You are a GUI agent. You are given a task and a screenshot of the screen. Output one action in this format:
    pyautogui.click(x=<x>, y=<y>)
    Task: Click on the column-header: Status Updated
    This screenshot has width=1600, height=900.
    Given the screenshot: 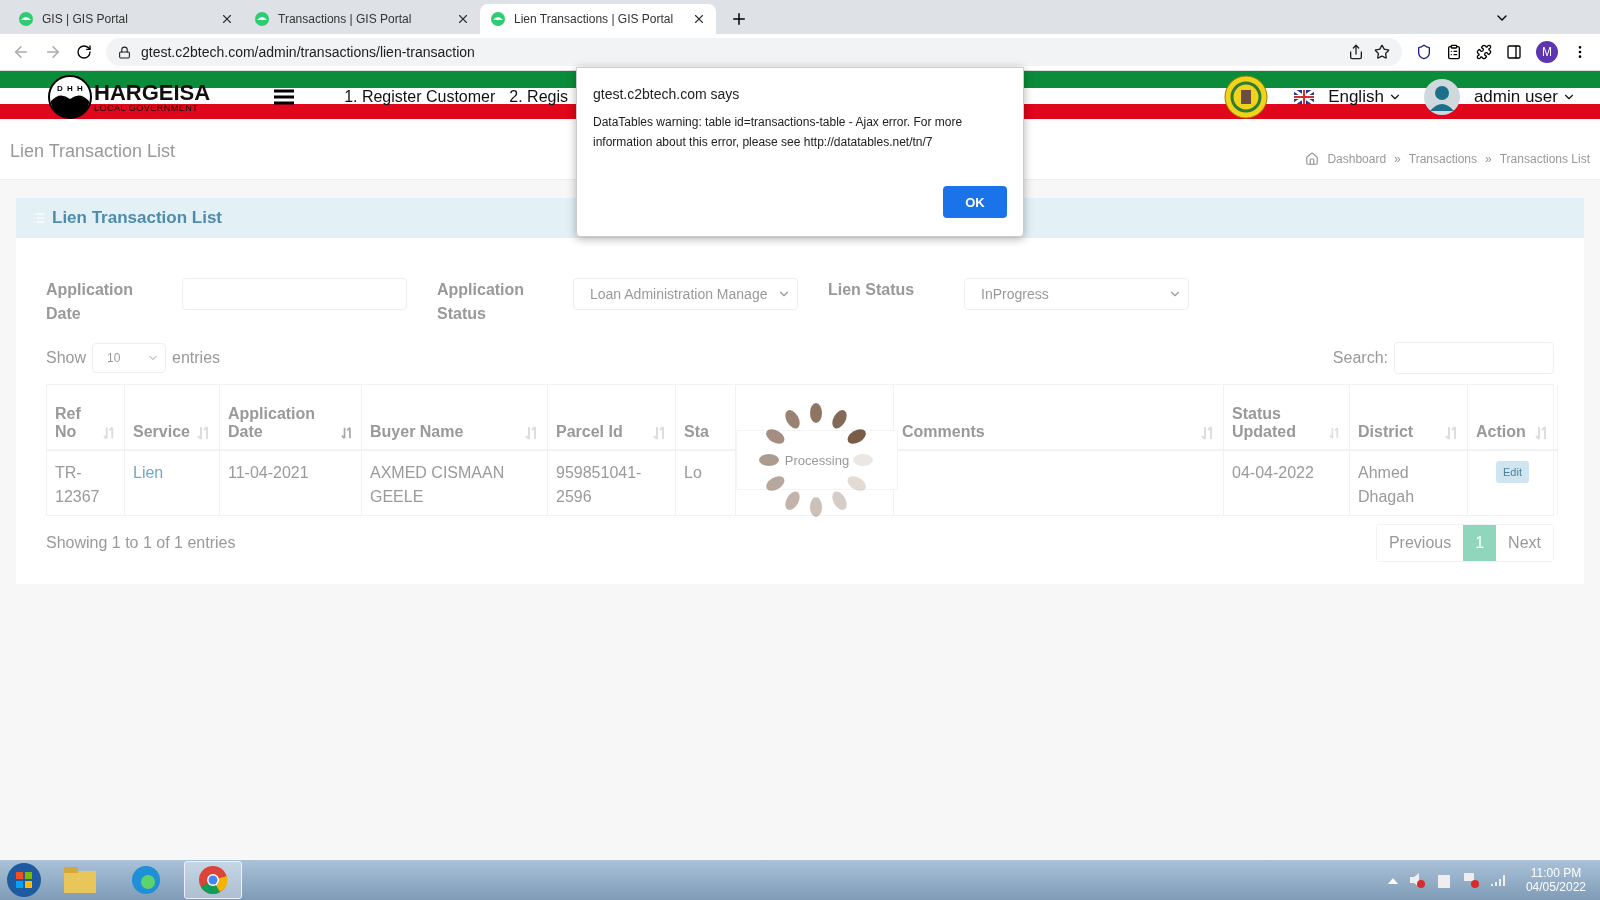 What is the action you would take?
    pyautogui.click(x=1287, y=418)
    